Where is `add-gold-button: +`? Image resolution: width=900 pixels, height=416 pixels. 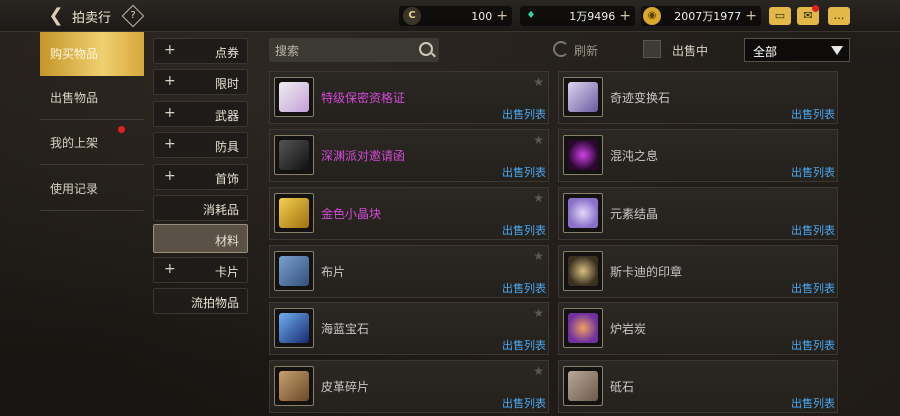
add-gold-button: + is located at coordinates (751, 16).